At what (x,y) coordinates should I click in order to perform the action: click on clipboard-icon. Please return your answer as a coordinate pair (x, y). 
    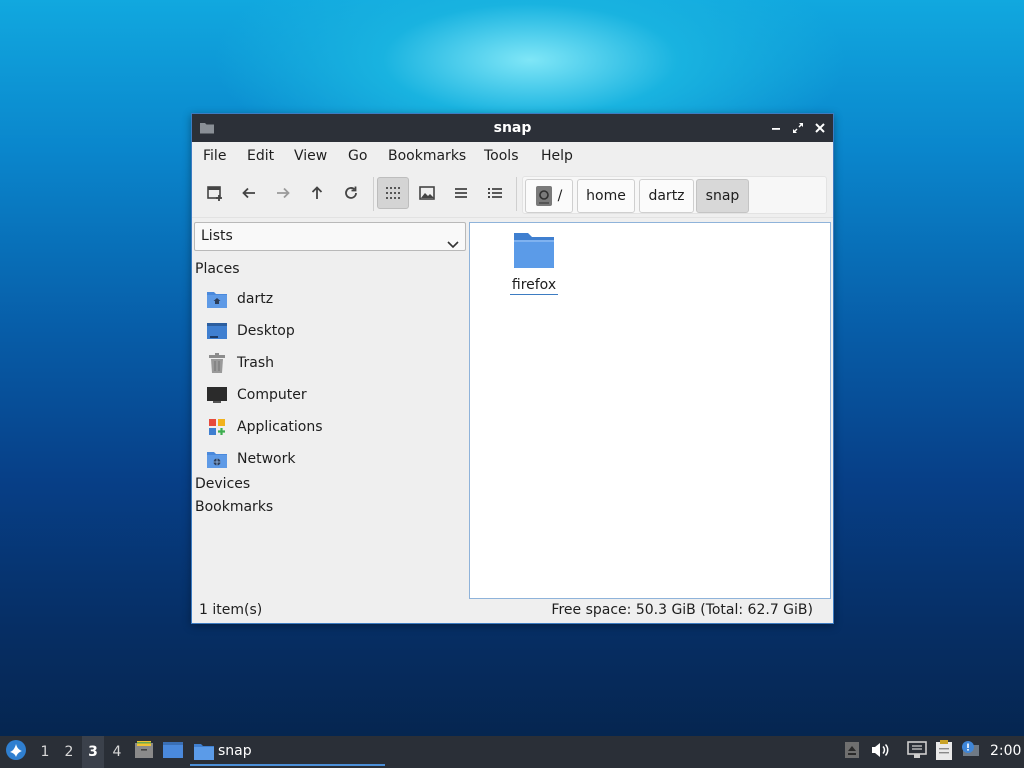
    Looking at the image, I should click on (944, 752).